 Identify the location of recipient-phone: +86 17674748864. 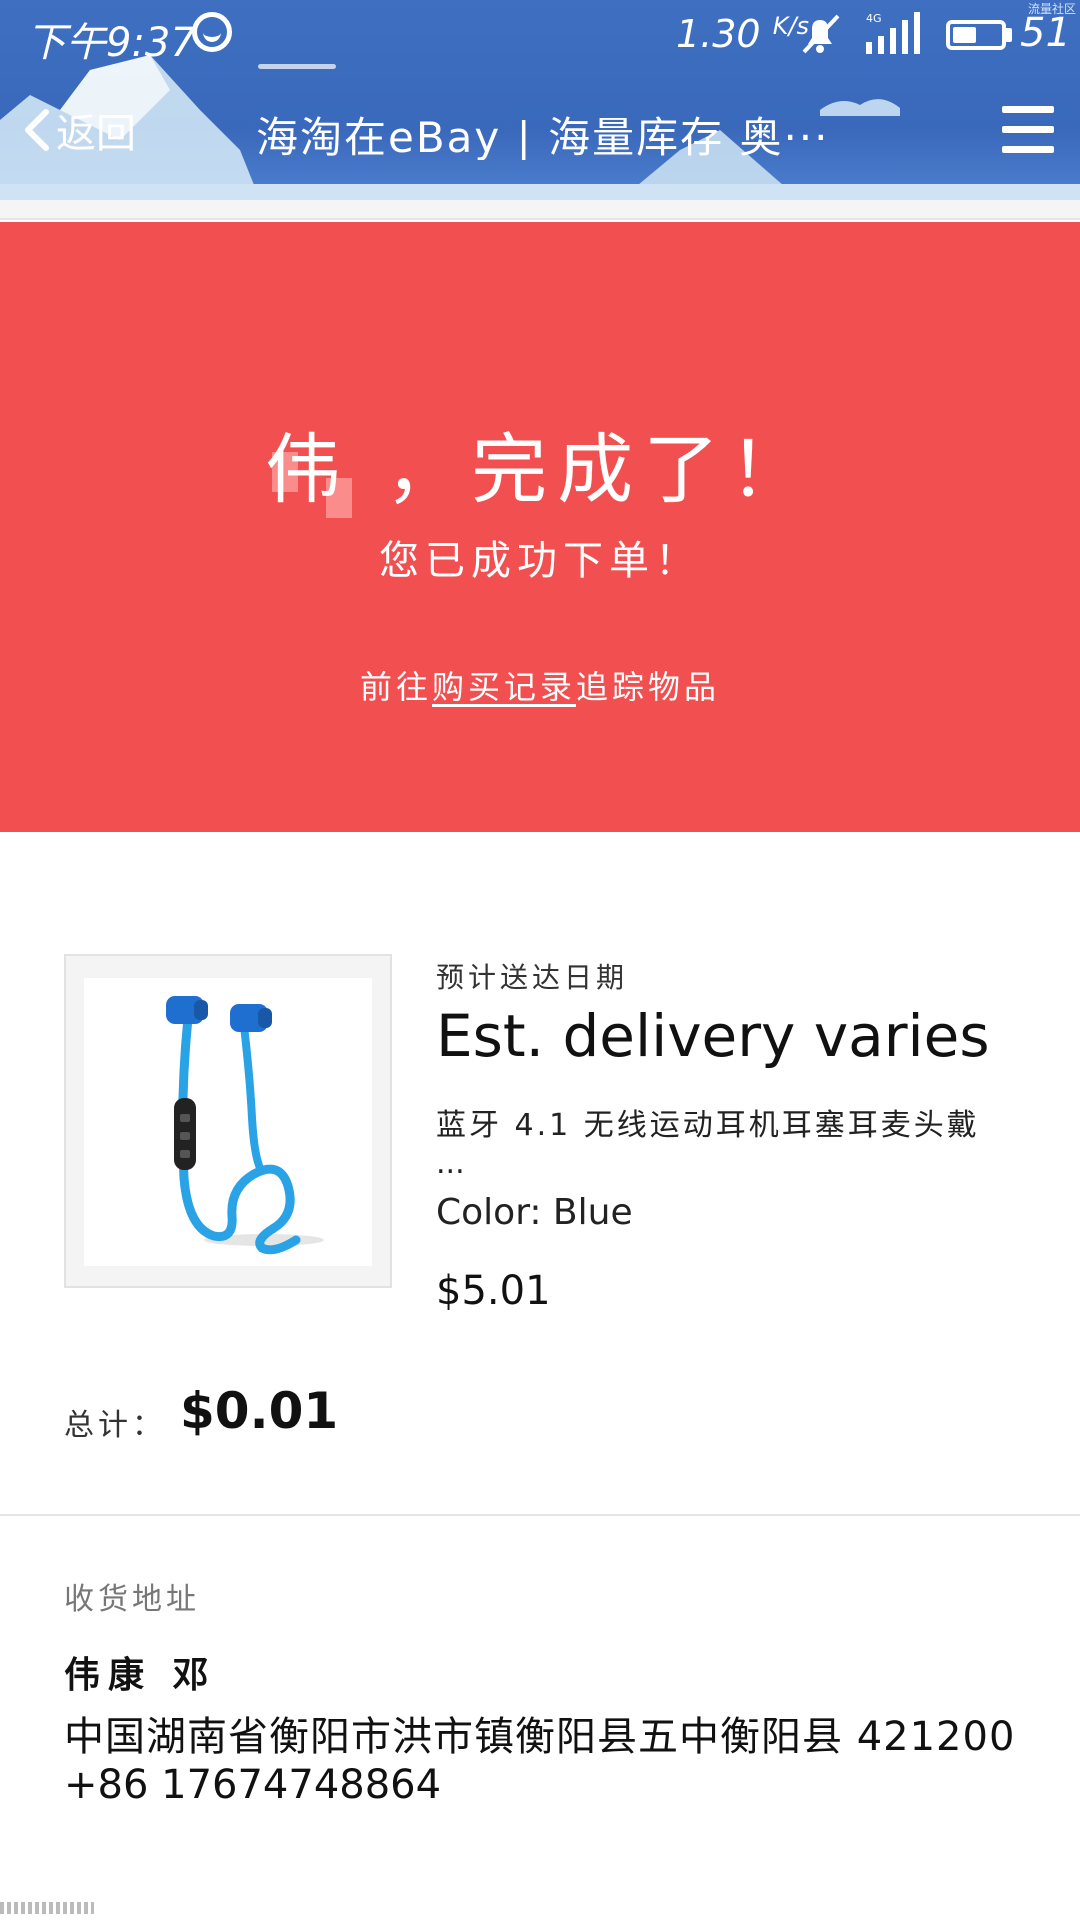
(253, 1785).